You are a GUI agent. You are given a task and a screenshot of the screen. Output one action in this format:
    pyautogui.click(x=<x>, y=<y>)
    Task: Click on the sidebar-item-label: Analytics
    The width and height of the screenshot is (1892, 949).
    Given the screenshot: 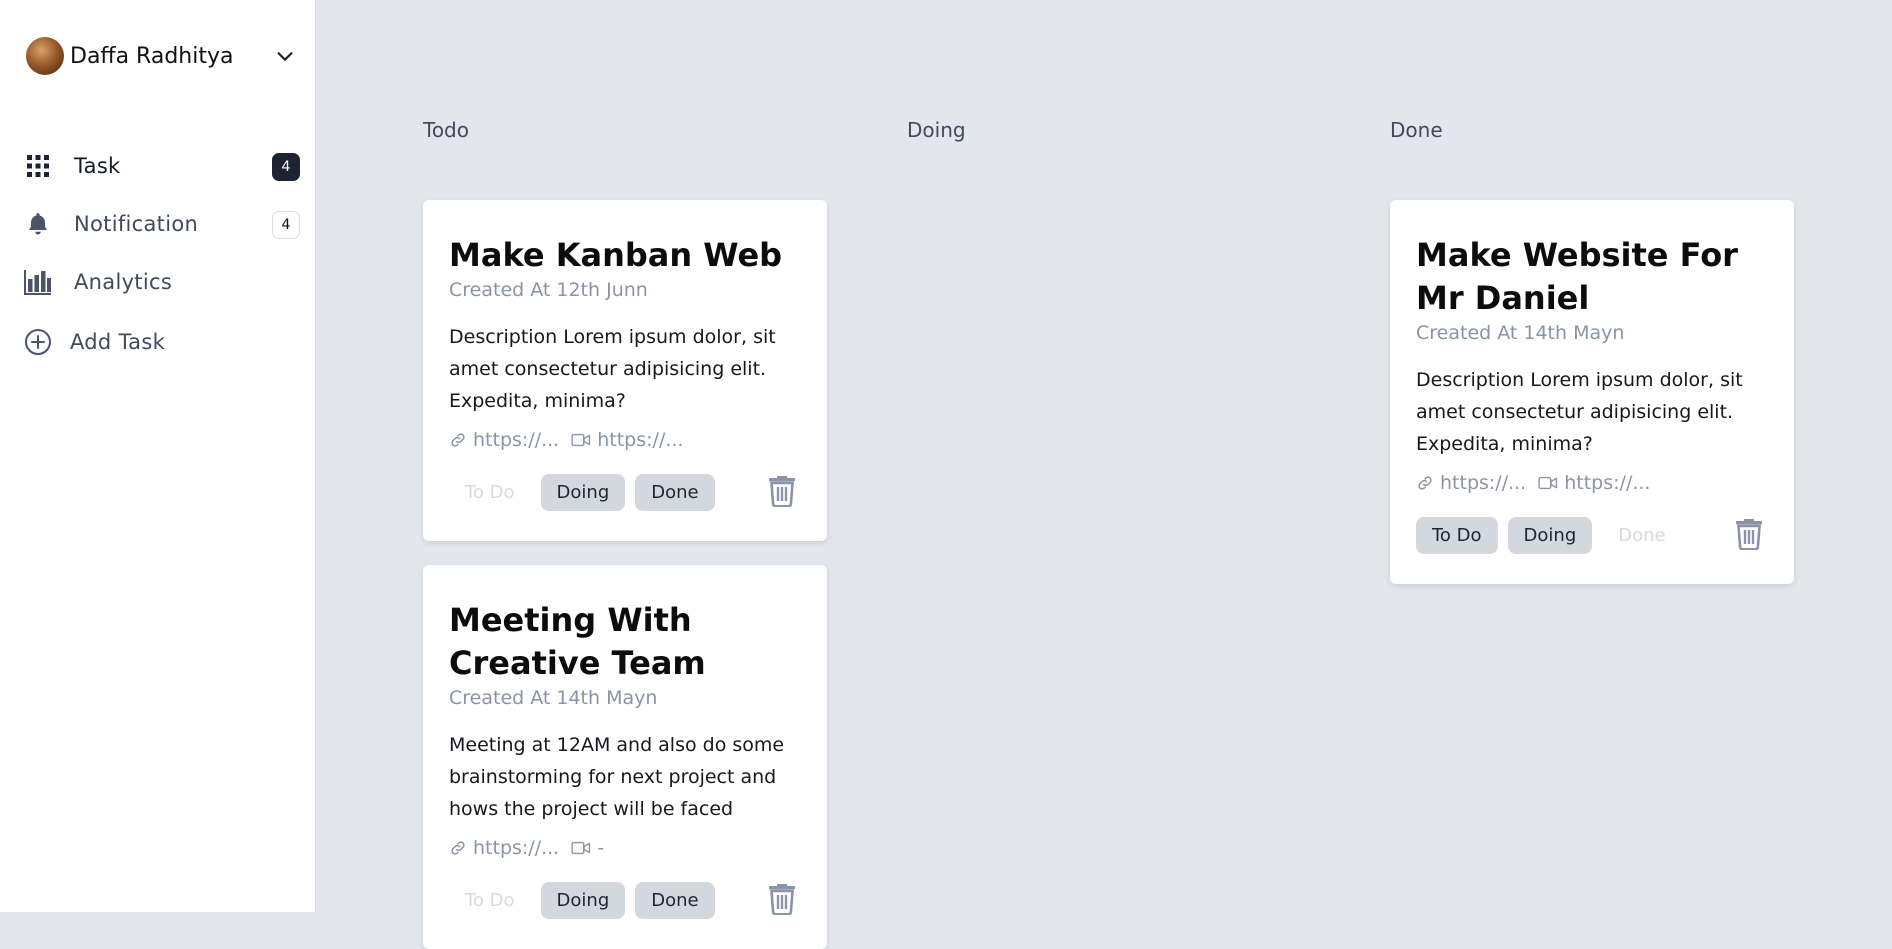 What is the action you would take?
    pyautogui.click(x=123, y=282)
    